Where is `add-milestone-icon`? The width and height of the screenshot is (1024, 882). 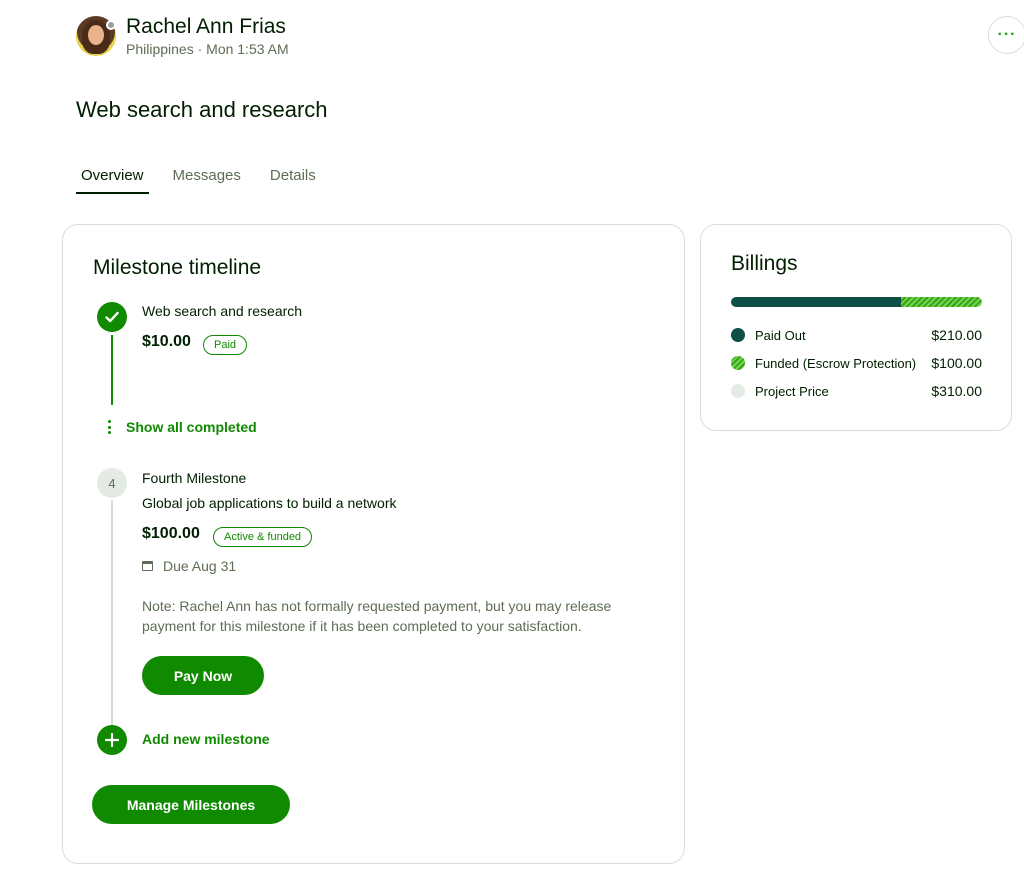
add-milestone-icon is located at coordinates (112, 740).